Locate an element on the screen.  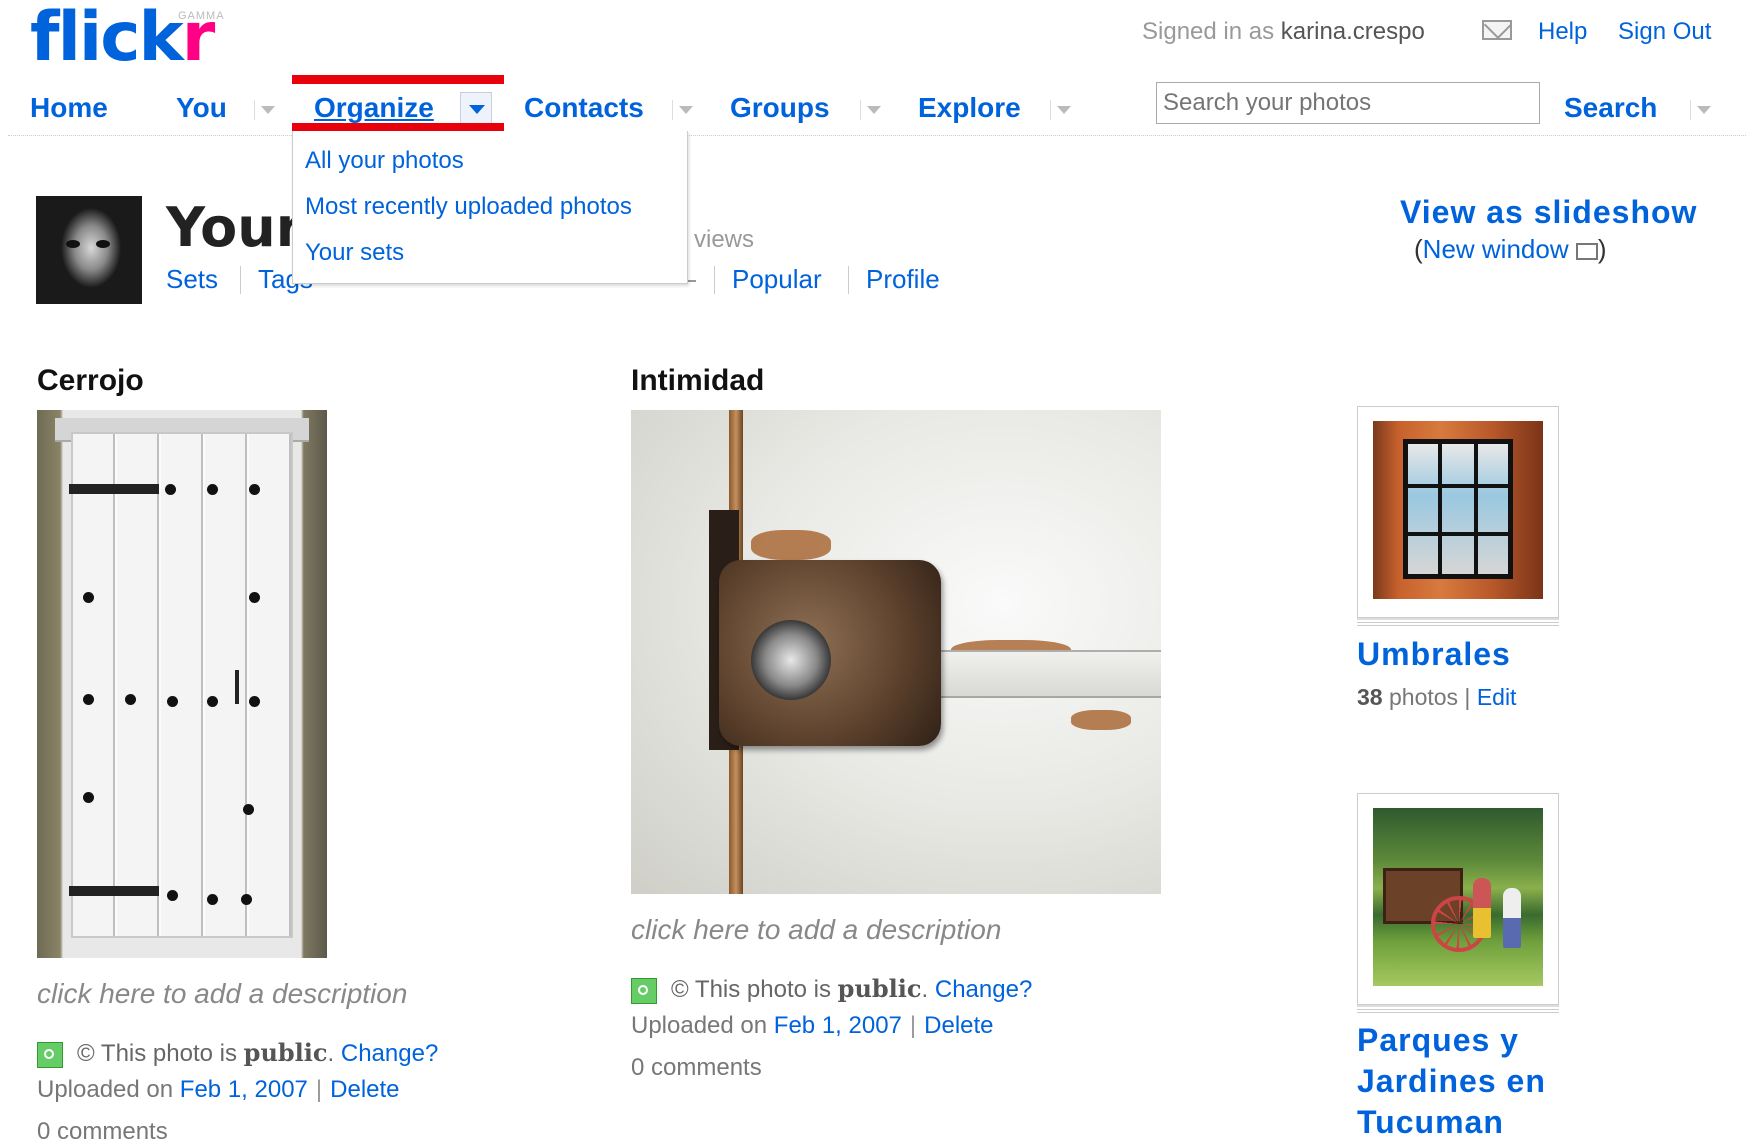
envelope-icon is located at coordinates (1497, 30).